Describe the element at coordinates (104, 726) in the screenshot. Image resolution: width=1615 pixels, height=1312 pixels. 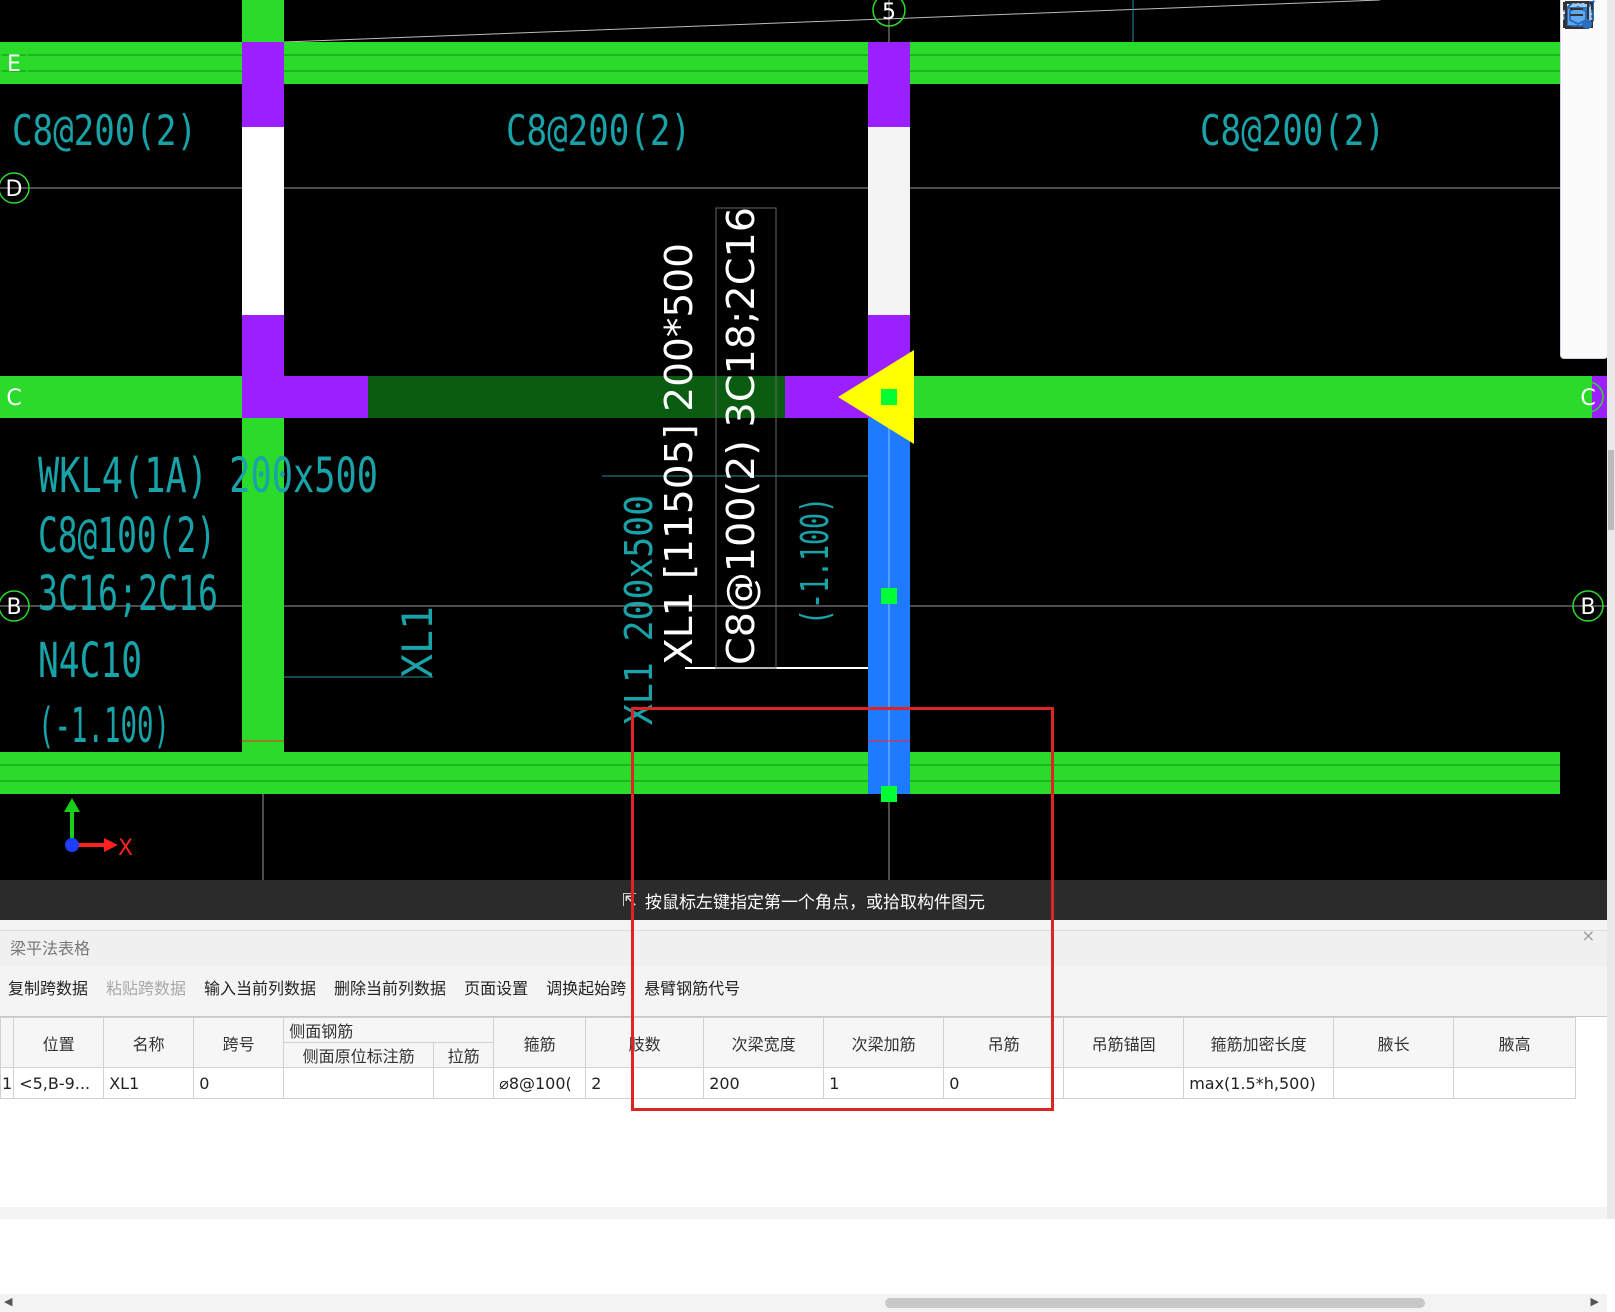
I see `wkl-line5: (-1.100)` at that location.